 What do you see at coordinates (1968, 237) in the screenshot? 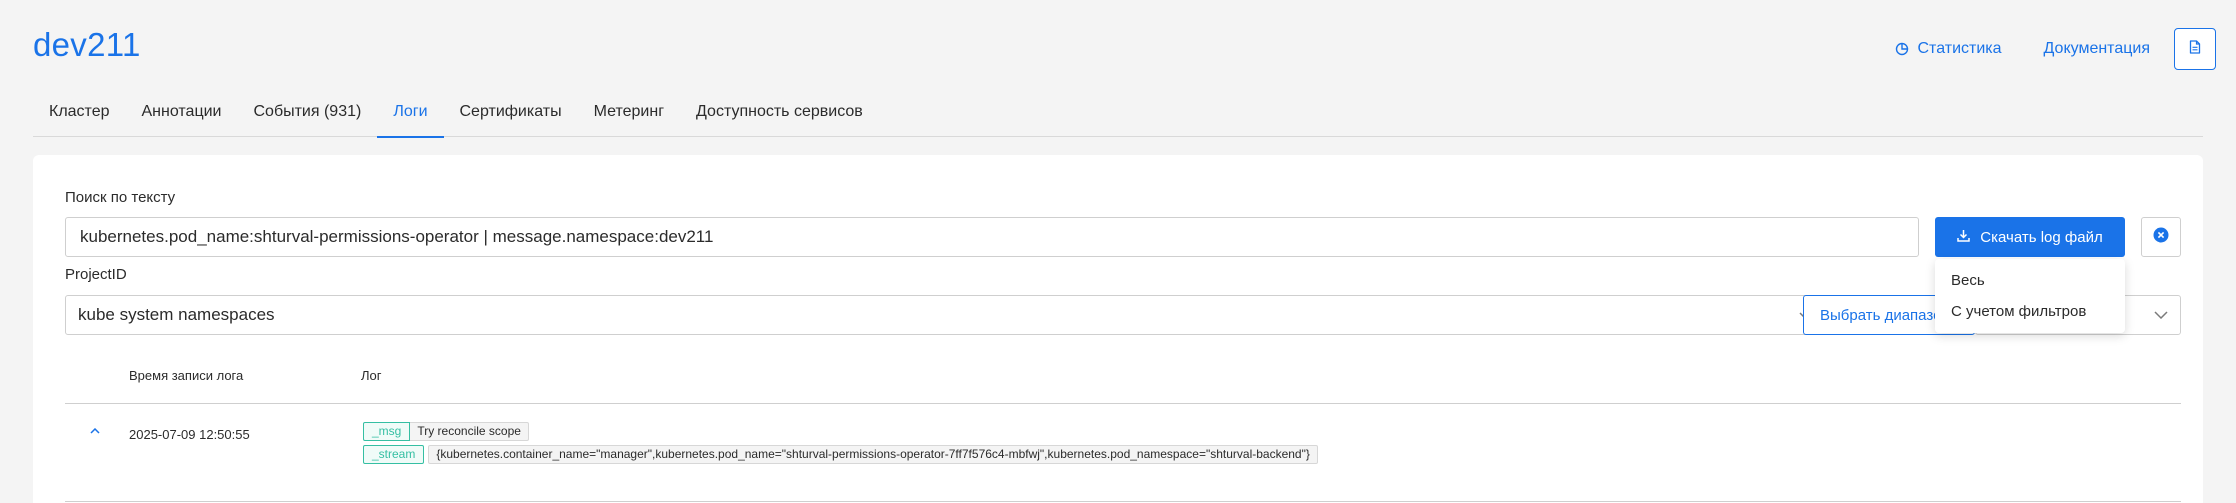
I see `download-icon` at bounding box center [1968, 237].